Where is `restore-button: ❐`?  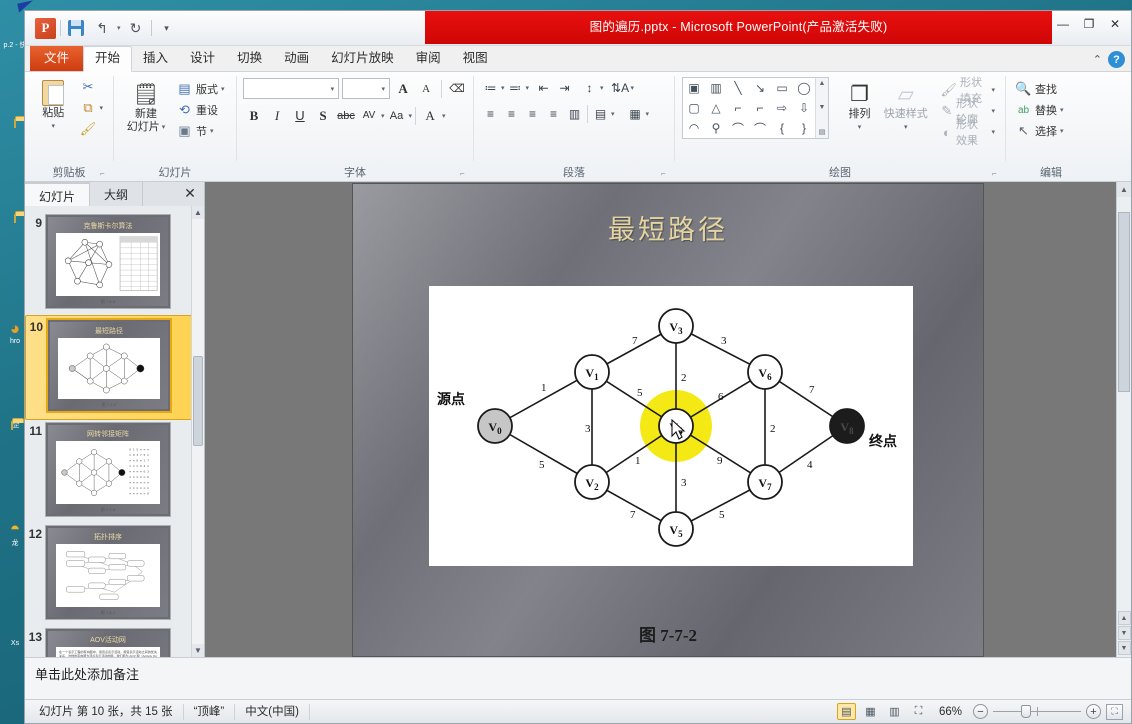 restore-button: ❐ is located at coordinates (1089, 24).